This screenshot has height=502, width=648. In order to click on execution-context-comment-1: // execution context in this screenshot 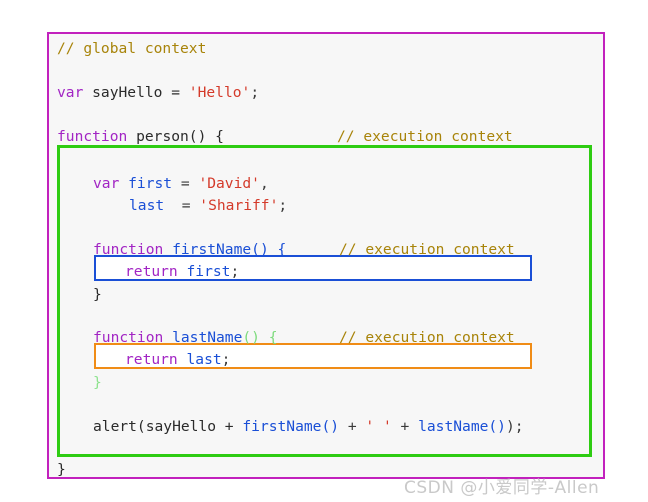, I will do `click(425, 136)`.